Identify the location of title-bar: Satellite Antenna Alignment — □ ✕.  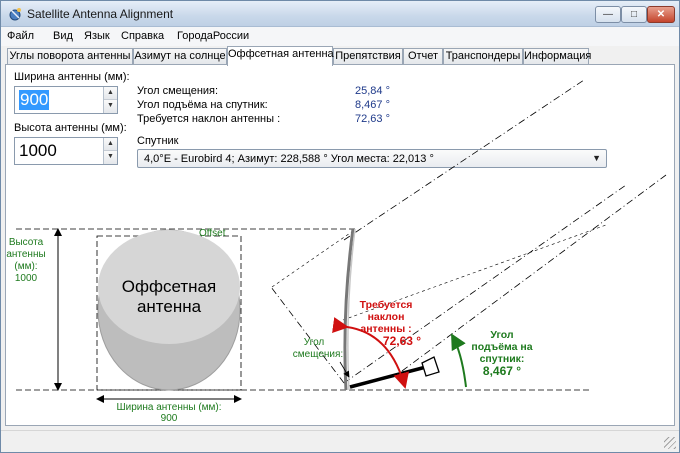
(340, 14).